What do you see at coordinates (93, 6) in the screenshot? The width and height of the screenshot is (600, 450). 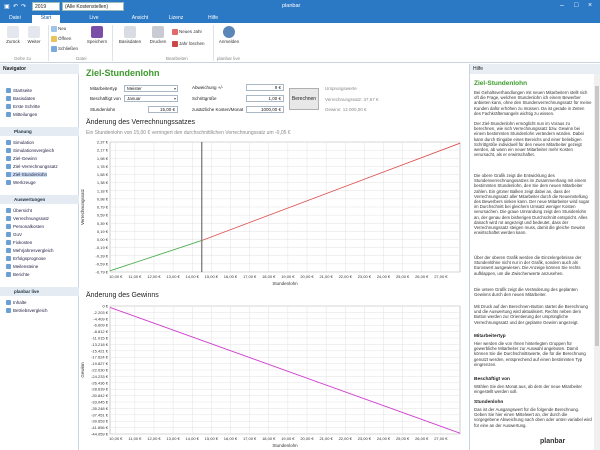 I see `cost-center-select: (Alle Kostenstellen)` at bounding box center [93, 6].